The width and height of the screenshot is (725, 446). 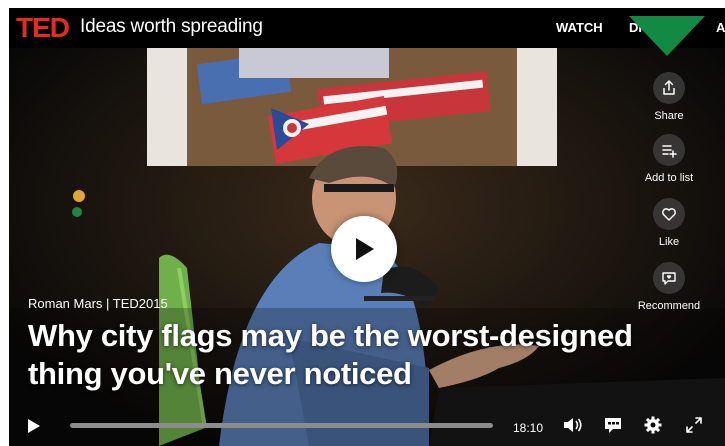 What do you see at coordinates (694, 425) in the screenshot?
I see `fullscreen-icon` at bounding box center [694, 425].